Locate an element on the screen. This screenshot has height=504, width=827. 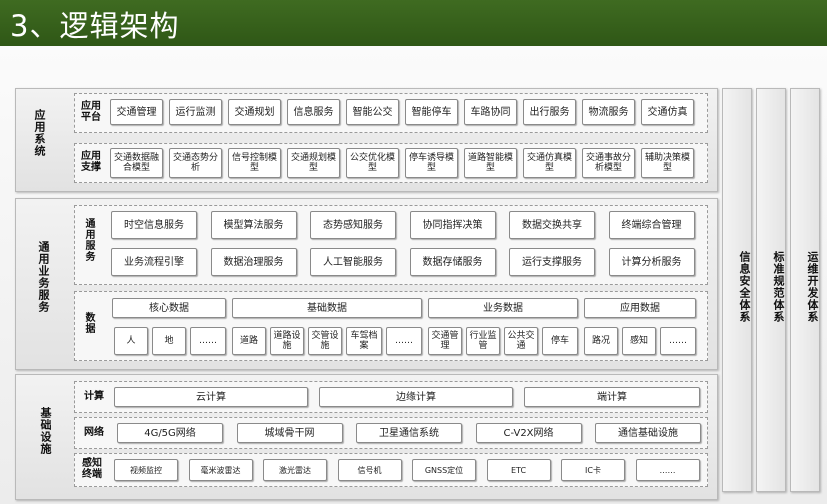
network-item-1: 4G/5G网络 is located at coordinates (170, 433).